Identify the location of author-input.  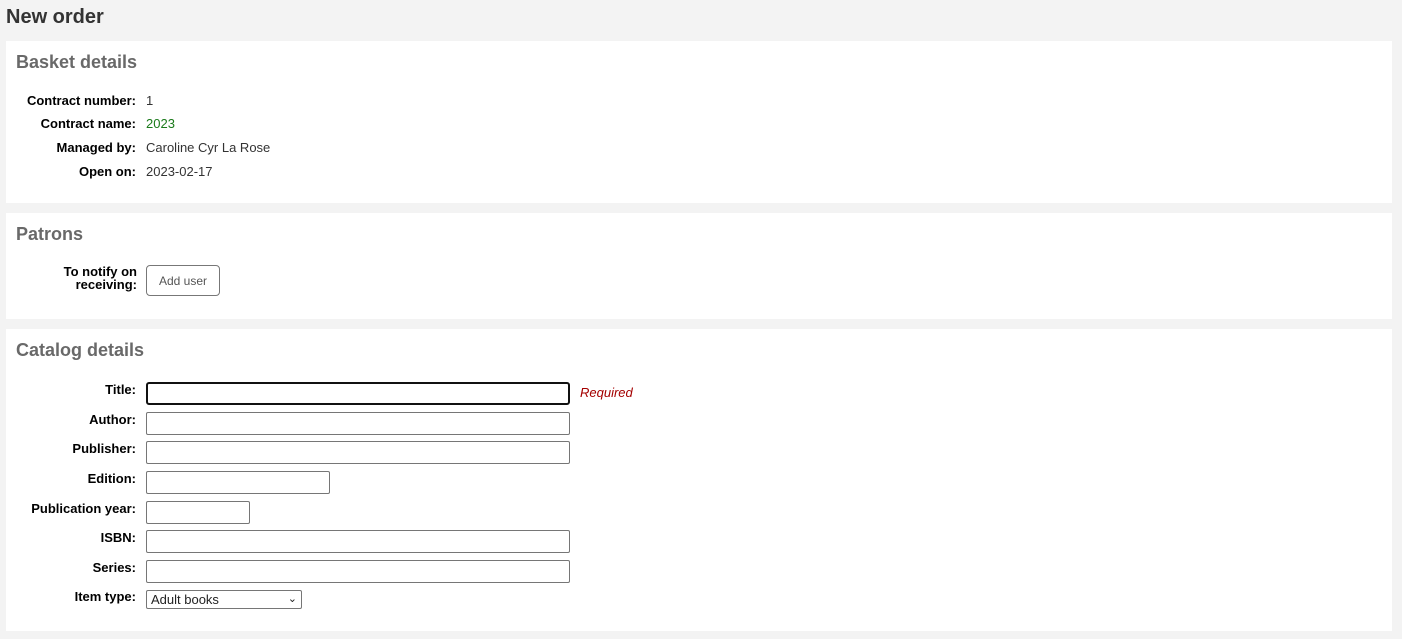
(358, 423).